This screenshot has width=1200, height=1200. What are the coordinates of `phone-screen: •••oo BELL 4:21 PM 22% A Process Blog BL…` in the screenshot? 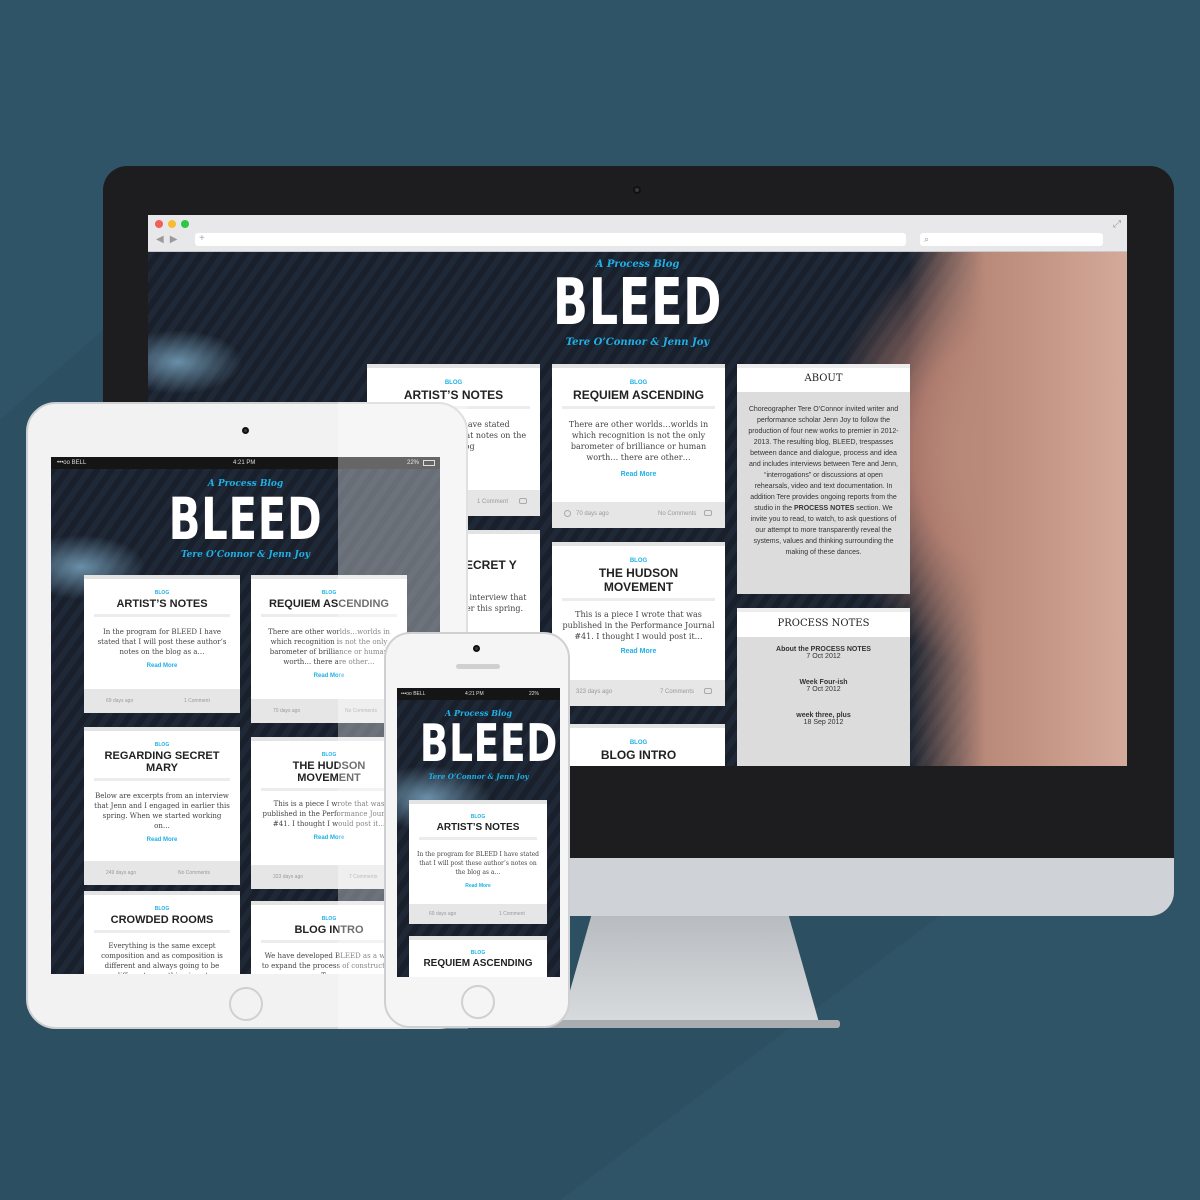 It's located at (478, 832).